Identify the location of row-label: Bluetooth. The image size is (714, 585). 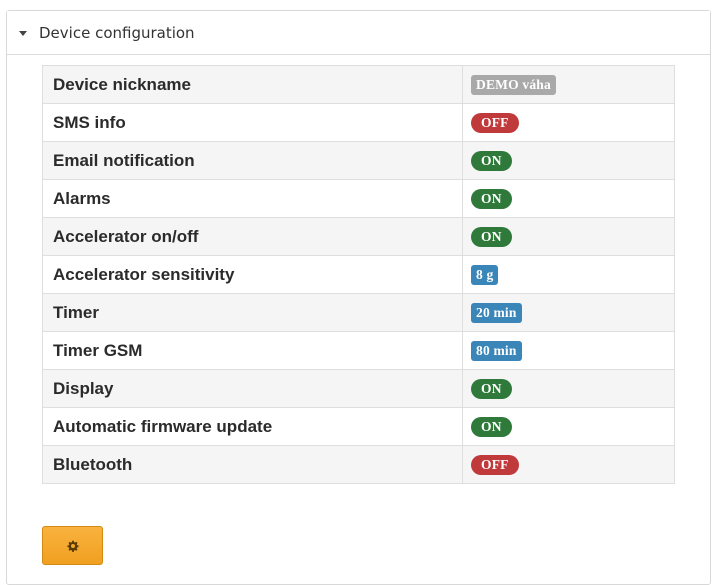
(252, 464).